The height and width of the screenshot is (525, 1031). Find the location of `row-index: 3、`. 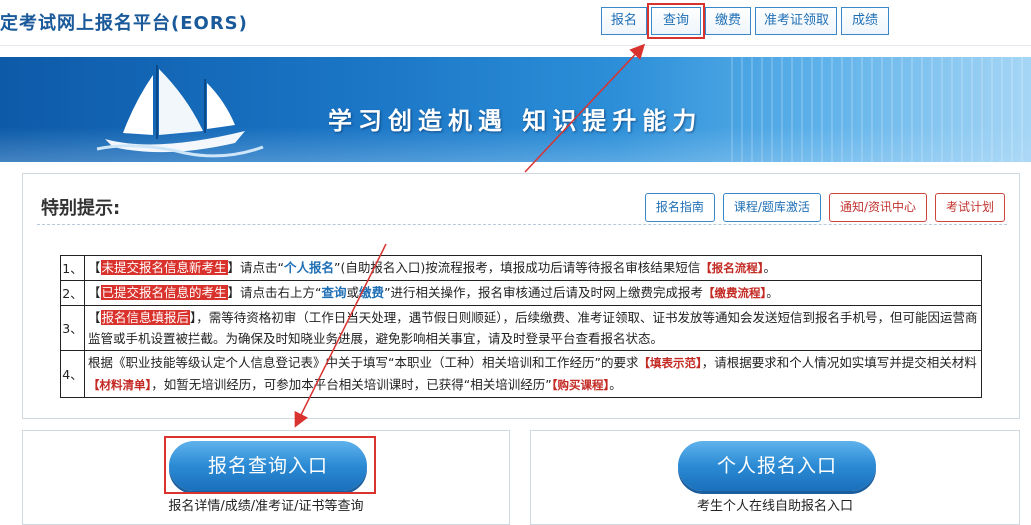

row-index: 3、 is located at coordinates (72, 328).